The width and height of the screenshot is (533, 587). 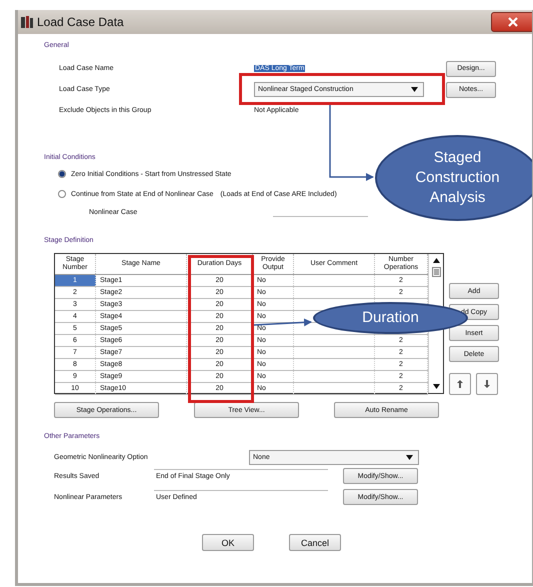 What do you see at coordinates (436, 386) in the screenshot?
I see `scroll-down-icon` at bounding box center [436, 386].